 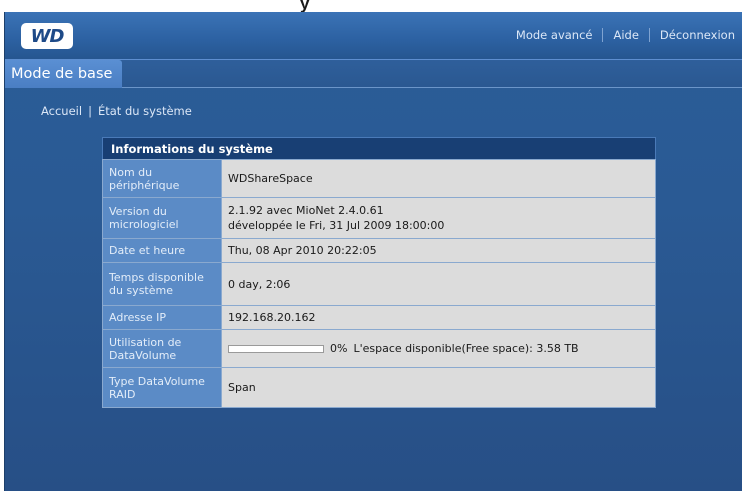 What do you see at coordinates (336, 225) in the screenshot?
I see `firmware-build-date: développée le Fri, 31 Jul 2009 18:00:00` at bounding box center [336, 225].